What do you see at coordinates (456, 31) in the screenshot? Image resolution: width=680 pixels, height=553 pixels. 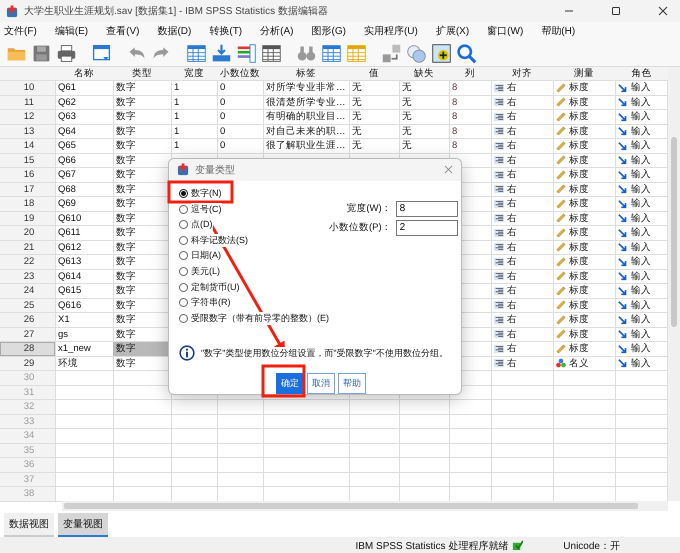 I see `menu-item: 扩展(X)` at bounding box center [456, 31].